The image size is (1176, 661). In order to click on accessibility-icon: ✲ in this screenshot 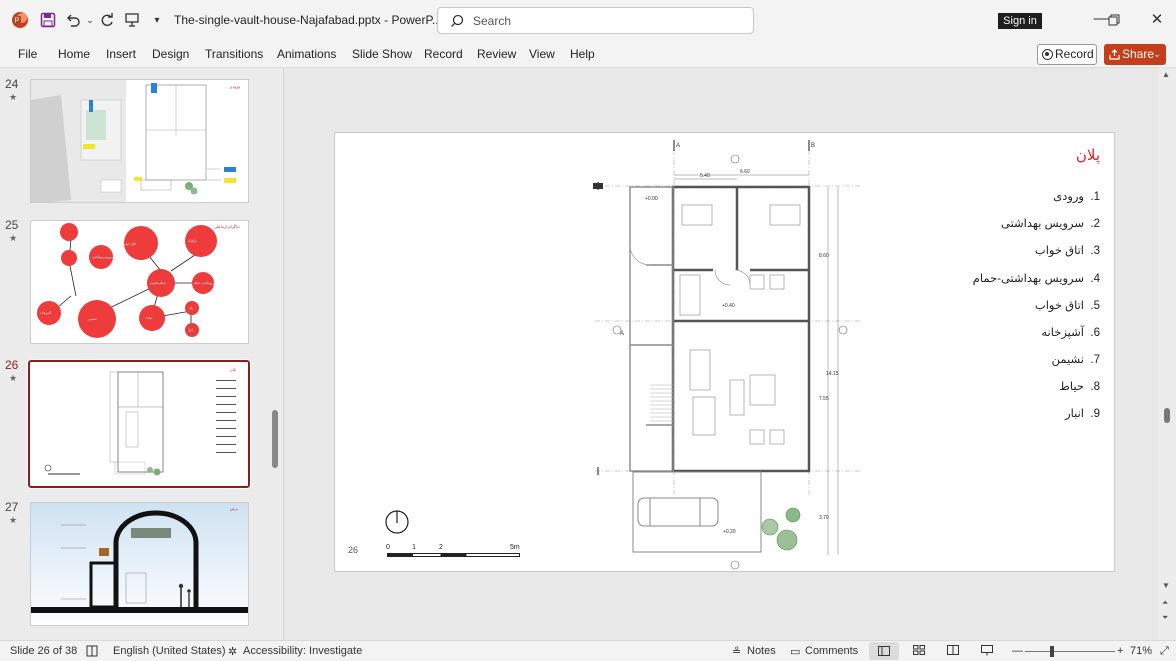, I will do `click(232, 651)`.